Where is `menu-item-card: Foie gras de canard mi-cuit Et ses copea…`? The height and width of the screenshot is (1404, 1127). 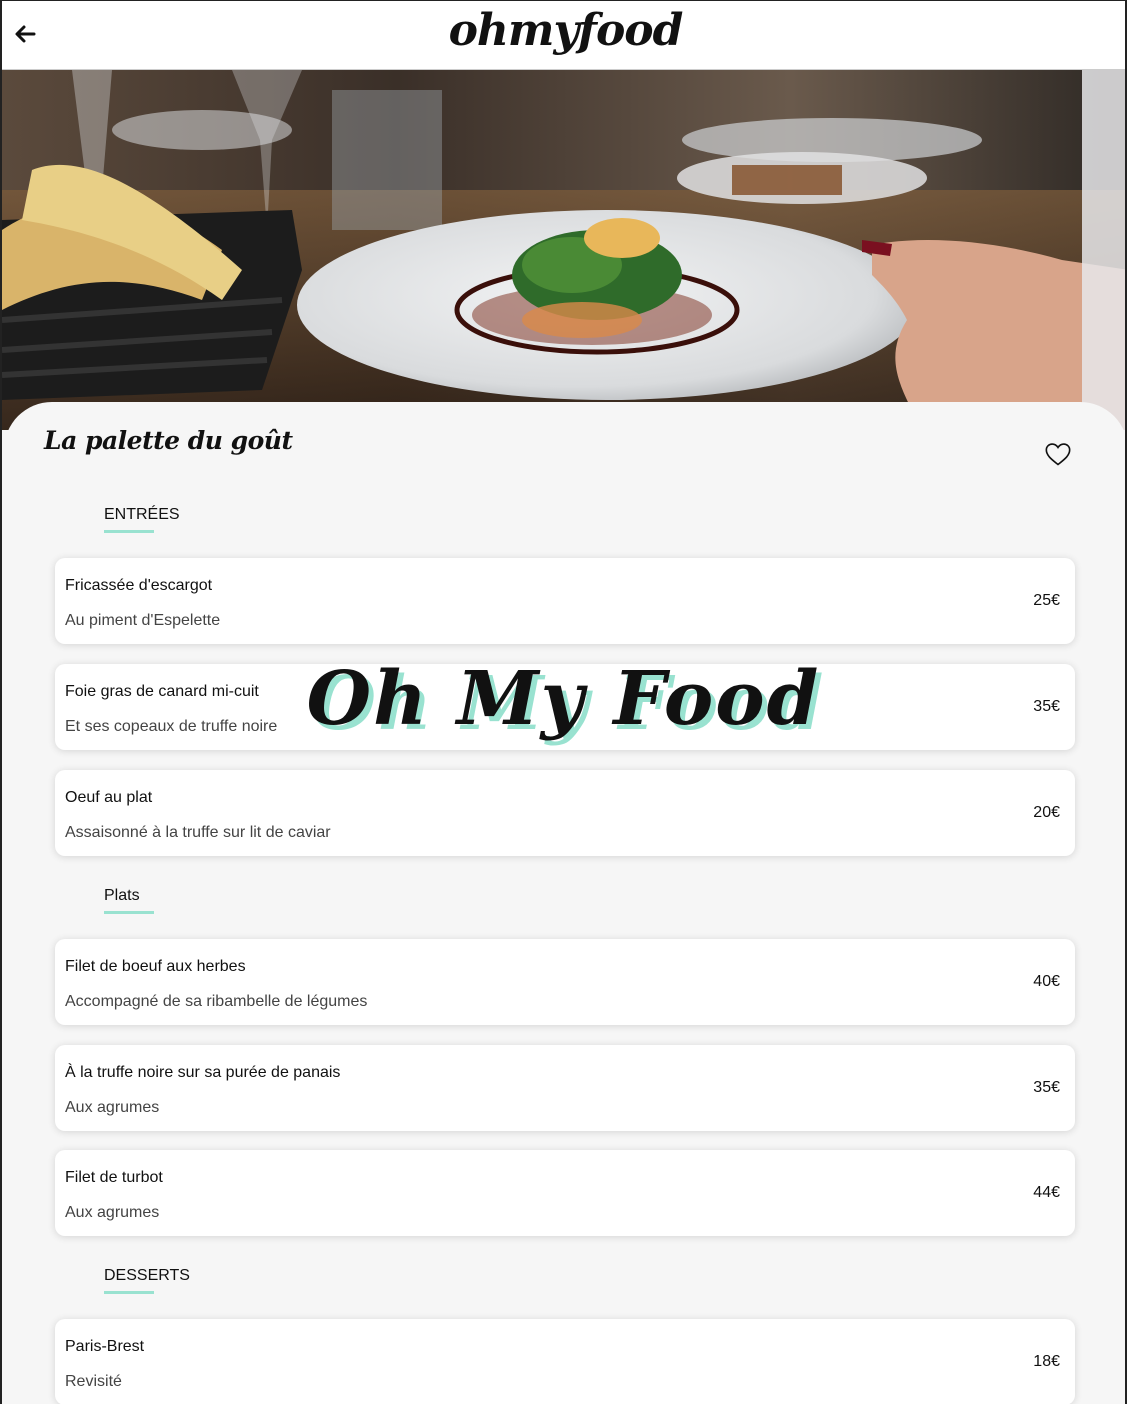
menu-item-card: Foie gras de canard mi-cuit Et ses copea… is located at coordinates (565, 707).